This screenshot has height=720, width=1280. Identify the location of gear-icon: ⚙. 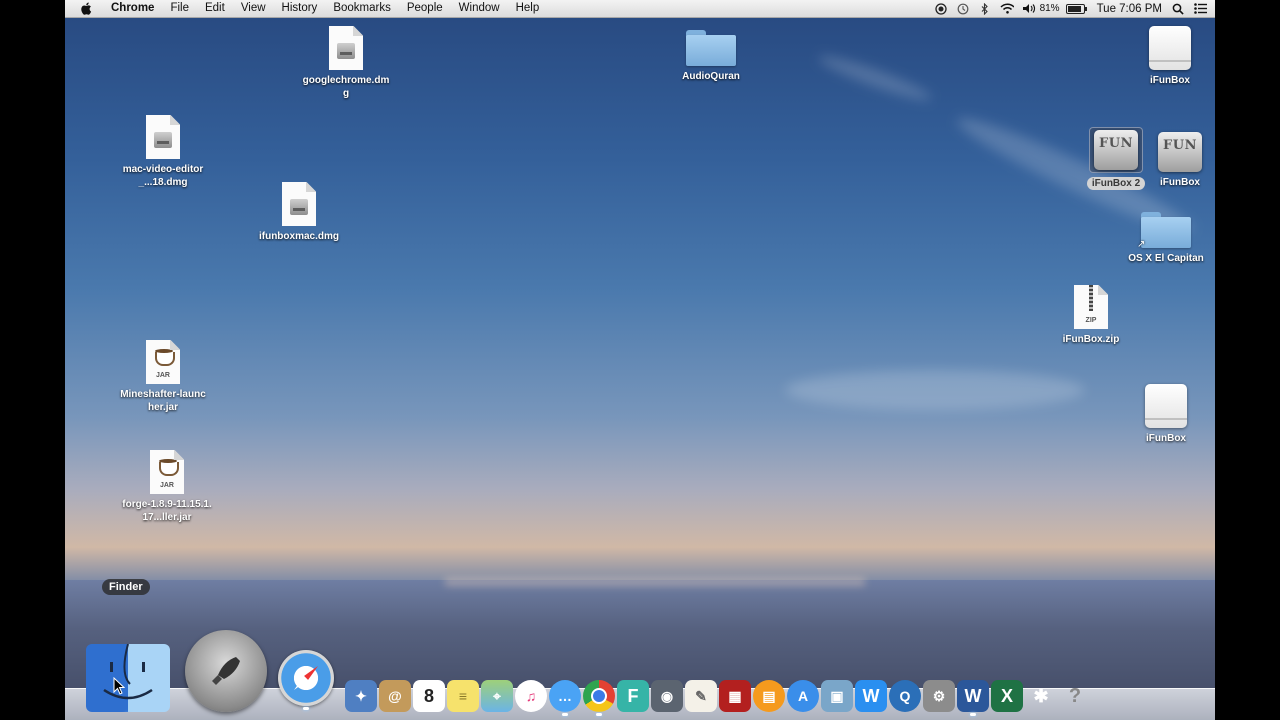
(939, 695).